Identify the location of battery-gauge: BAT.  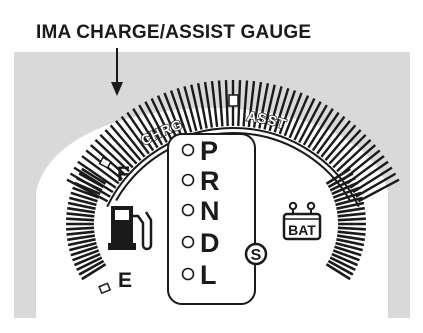
(324, 224).